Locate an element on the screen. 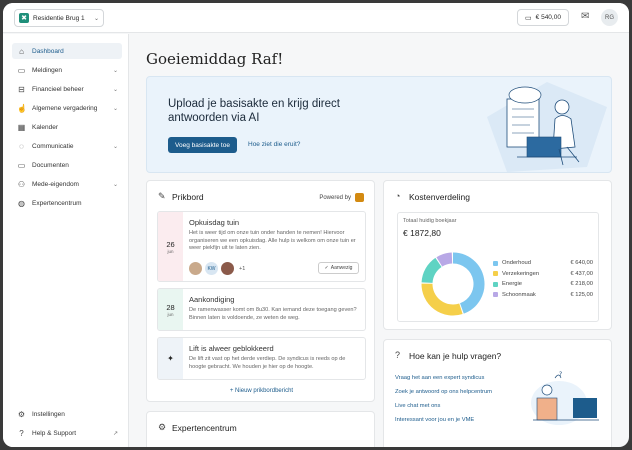 Image resolution: width=632 pixels, height=450 pixels. legend-value: € 437,00 is located at coordinates (581, 273).